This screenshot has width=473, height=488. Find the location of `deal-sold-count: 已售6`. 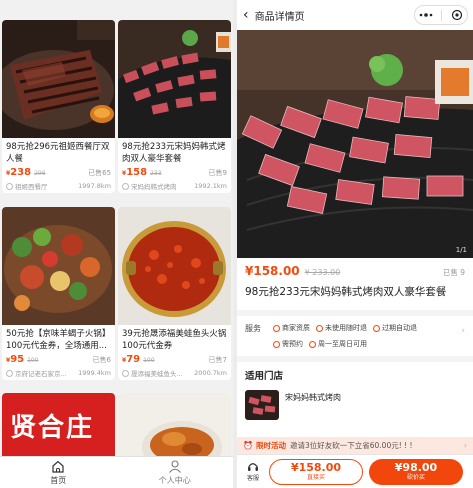

deal-sold-count: 已售6 is located at coordinates (101, 360).